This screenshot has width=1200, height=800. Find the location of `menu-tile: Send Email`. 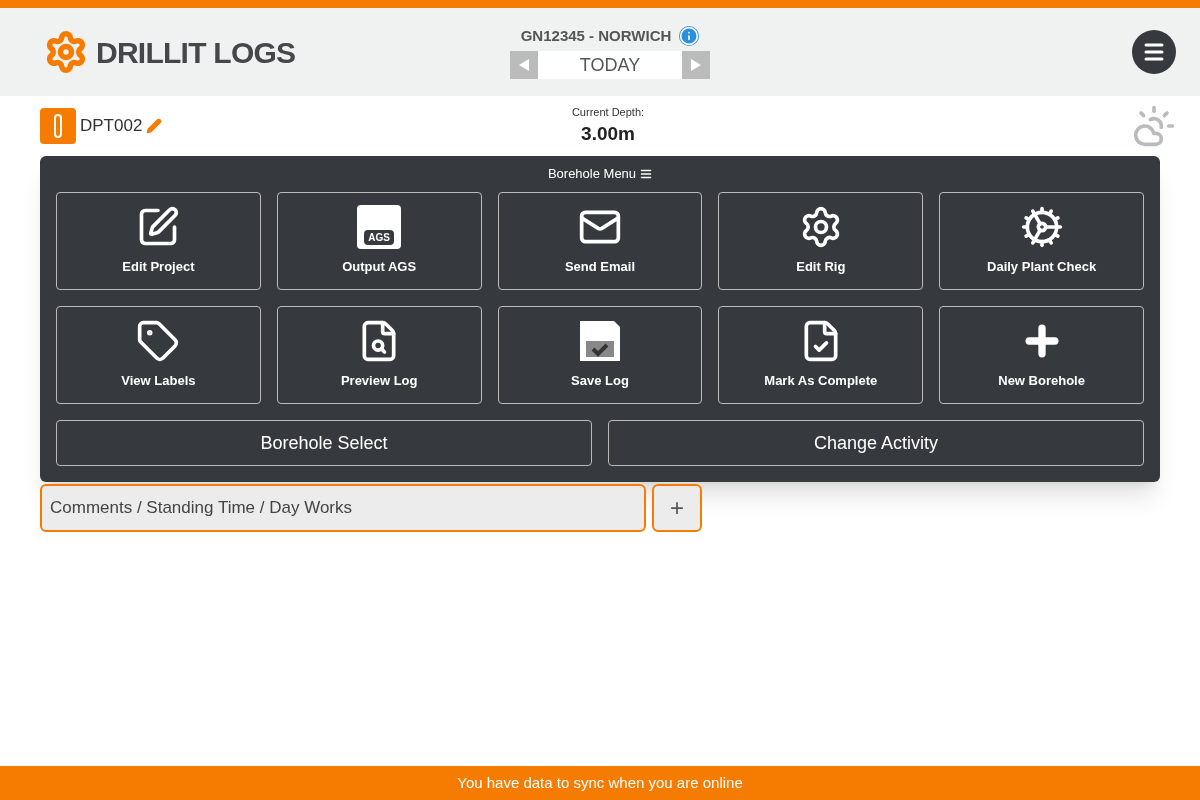

menu-tile: Send Email is located at coordinates (600, 241).